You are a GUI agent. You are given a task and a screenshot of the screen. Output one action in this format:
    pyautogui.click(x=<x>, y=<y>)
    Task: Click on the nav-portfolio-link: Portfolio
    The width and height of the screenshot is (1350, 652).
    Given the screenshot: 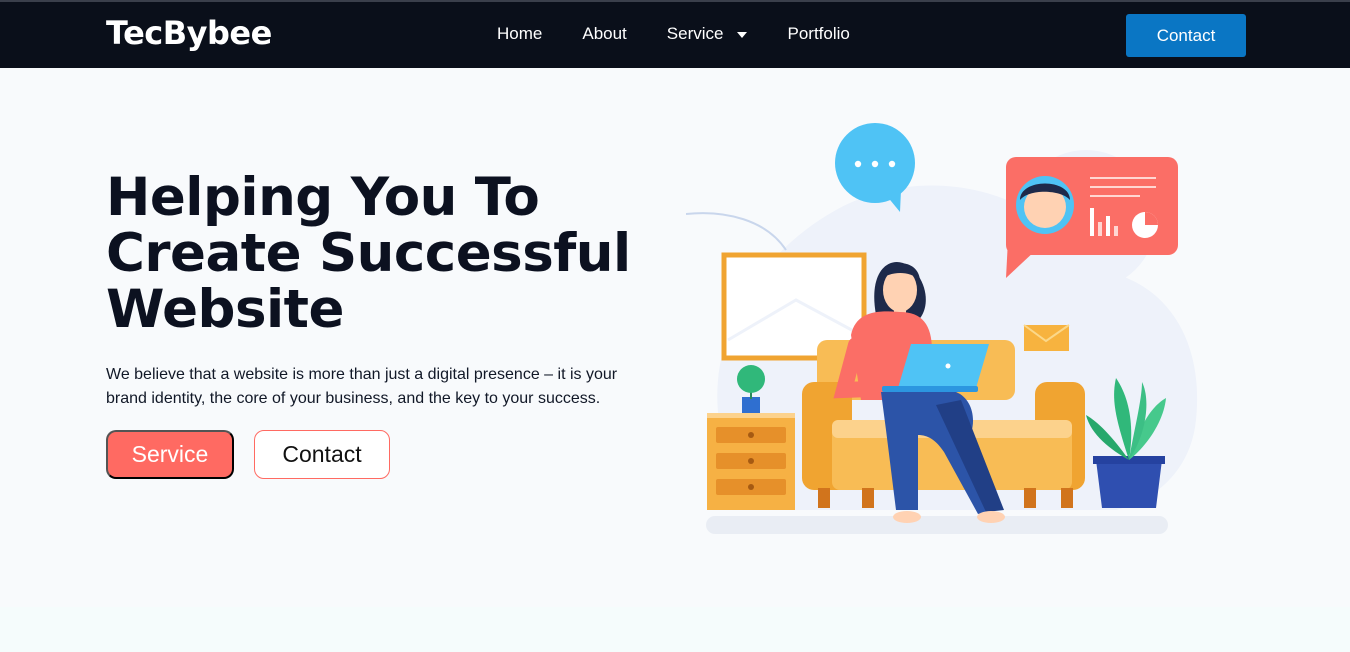 What is the action you would take?
    pyautogui.click(x=818, y=34)
    